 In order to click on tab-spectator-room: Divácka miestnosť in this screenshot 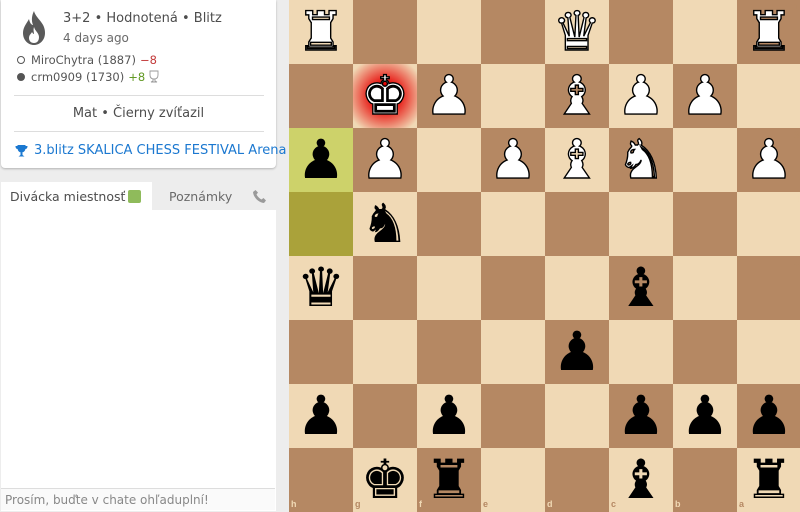, I will do `click(76, 196)`.